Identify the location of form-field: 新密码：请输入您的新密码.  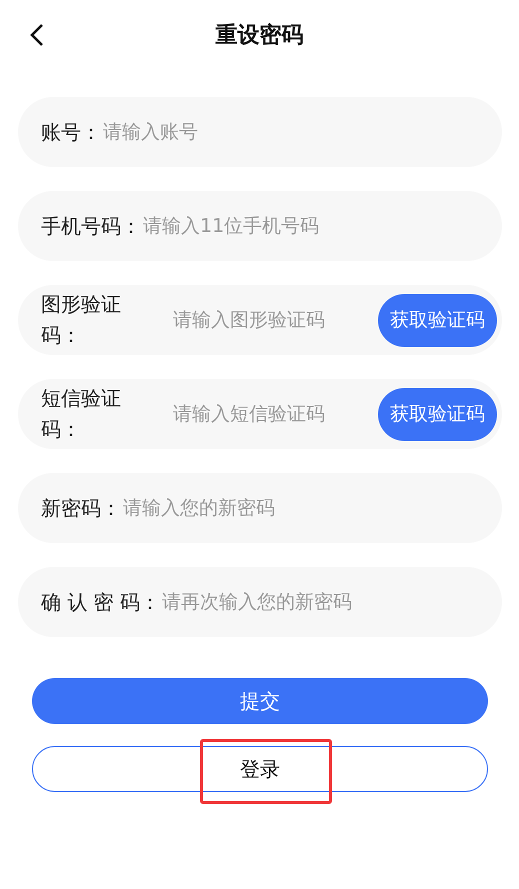
(260, 508).